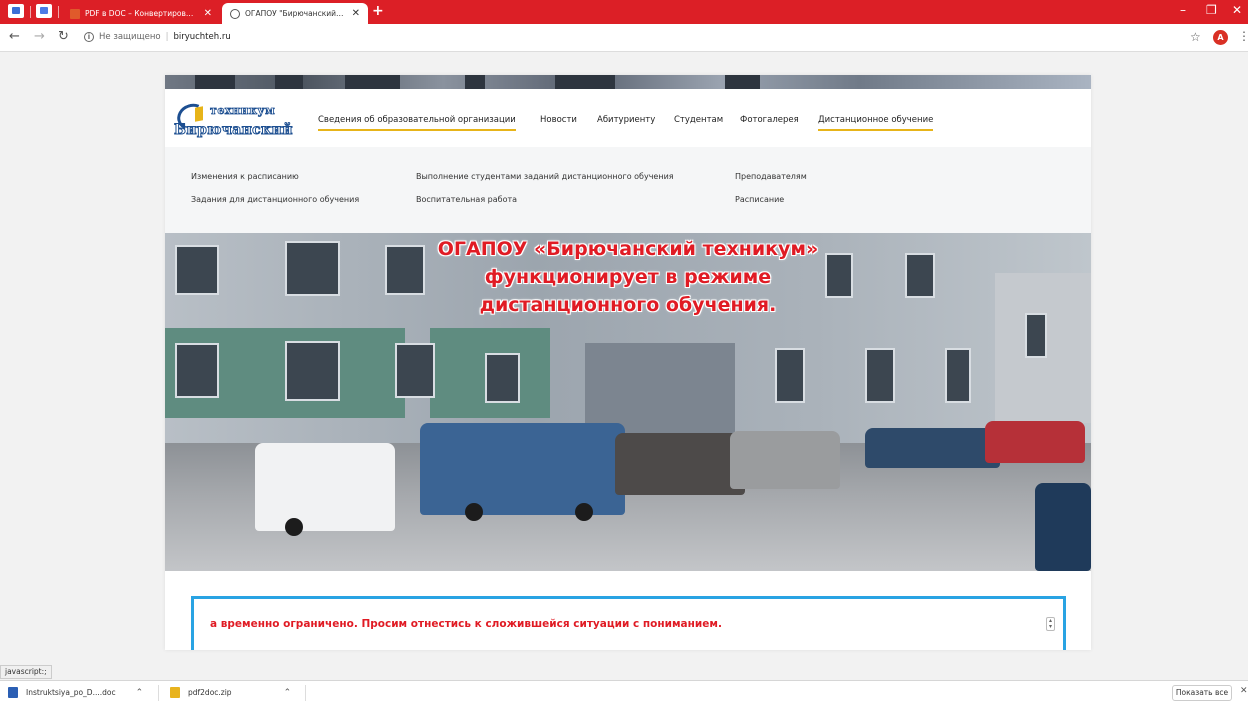 This screenshot has height=704, width=1248. What do you see at coordinates (1195, 37) in the screenshot?
I see `bookmark-star-icon: ☆` at bounding box center [1195, 37].